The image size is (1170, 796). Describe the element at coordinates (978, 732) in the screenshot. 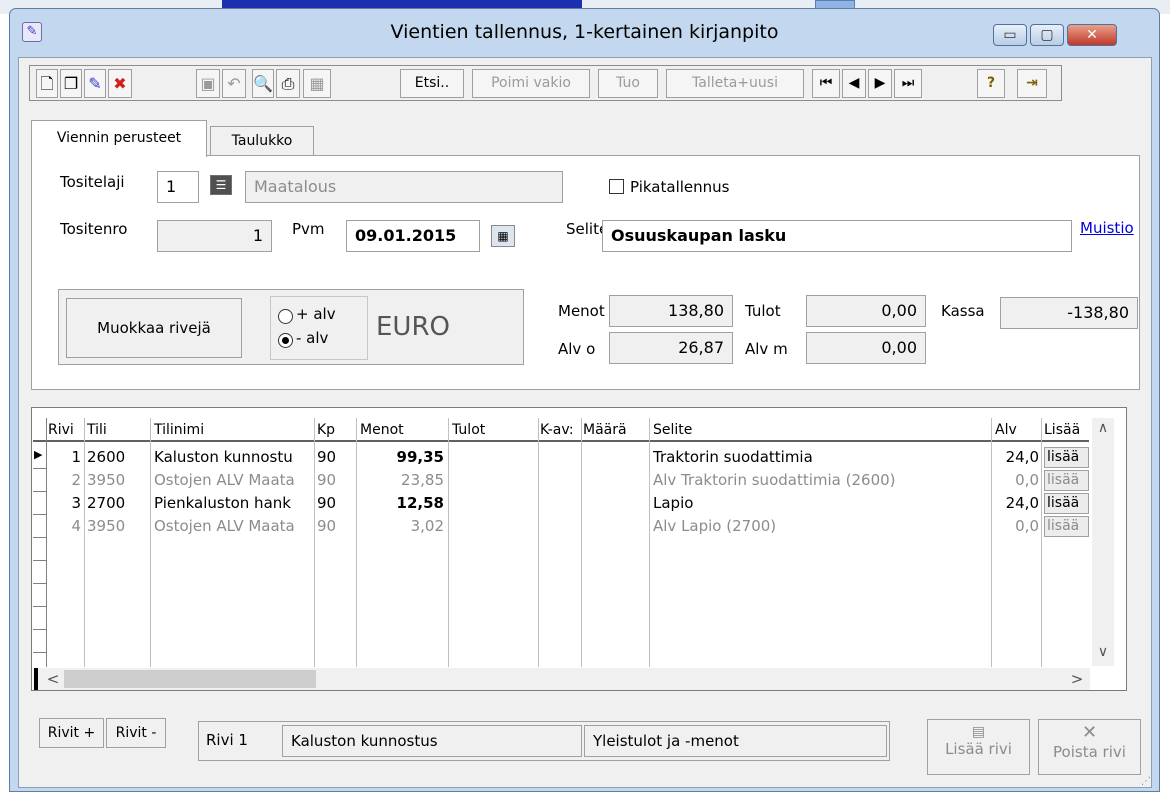

I see `add-row-icon: ▤` at that location.